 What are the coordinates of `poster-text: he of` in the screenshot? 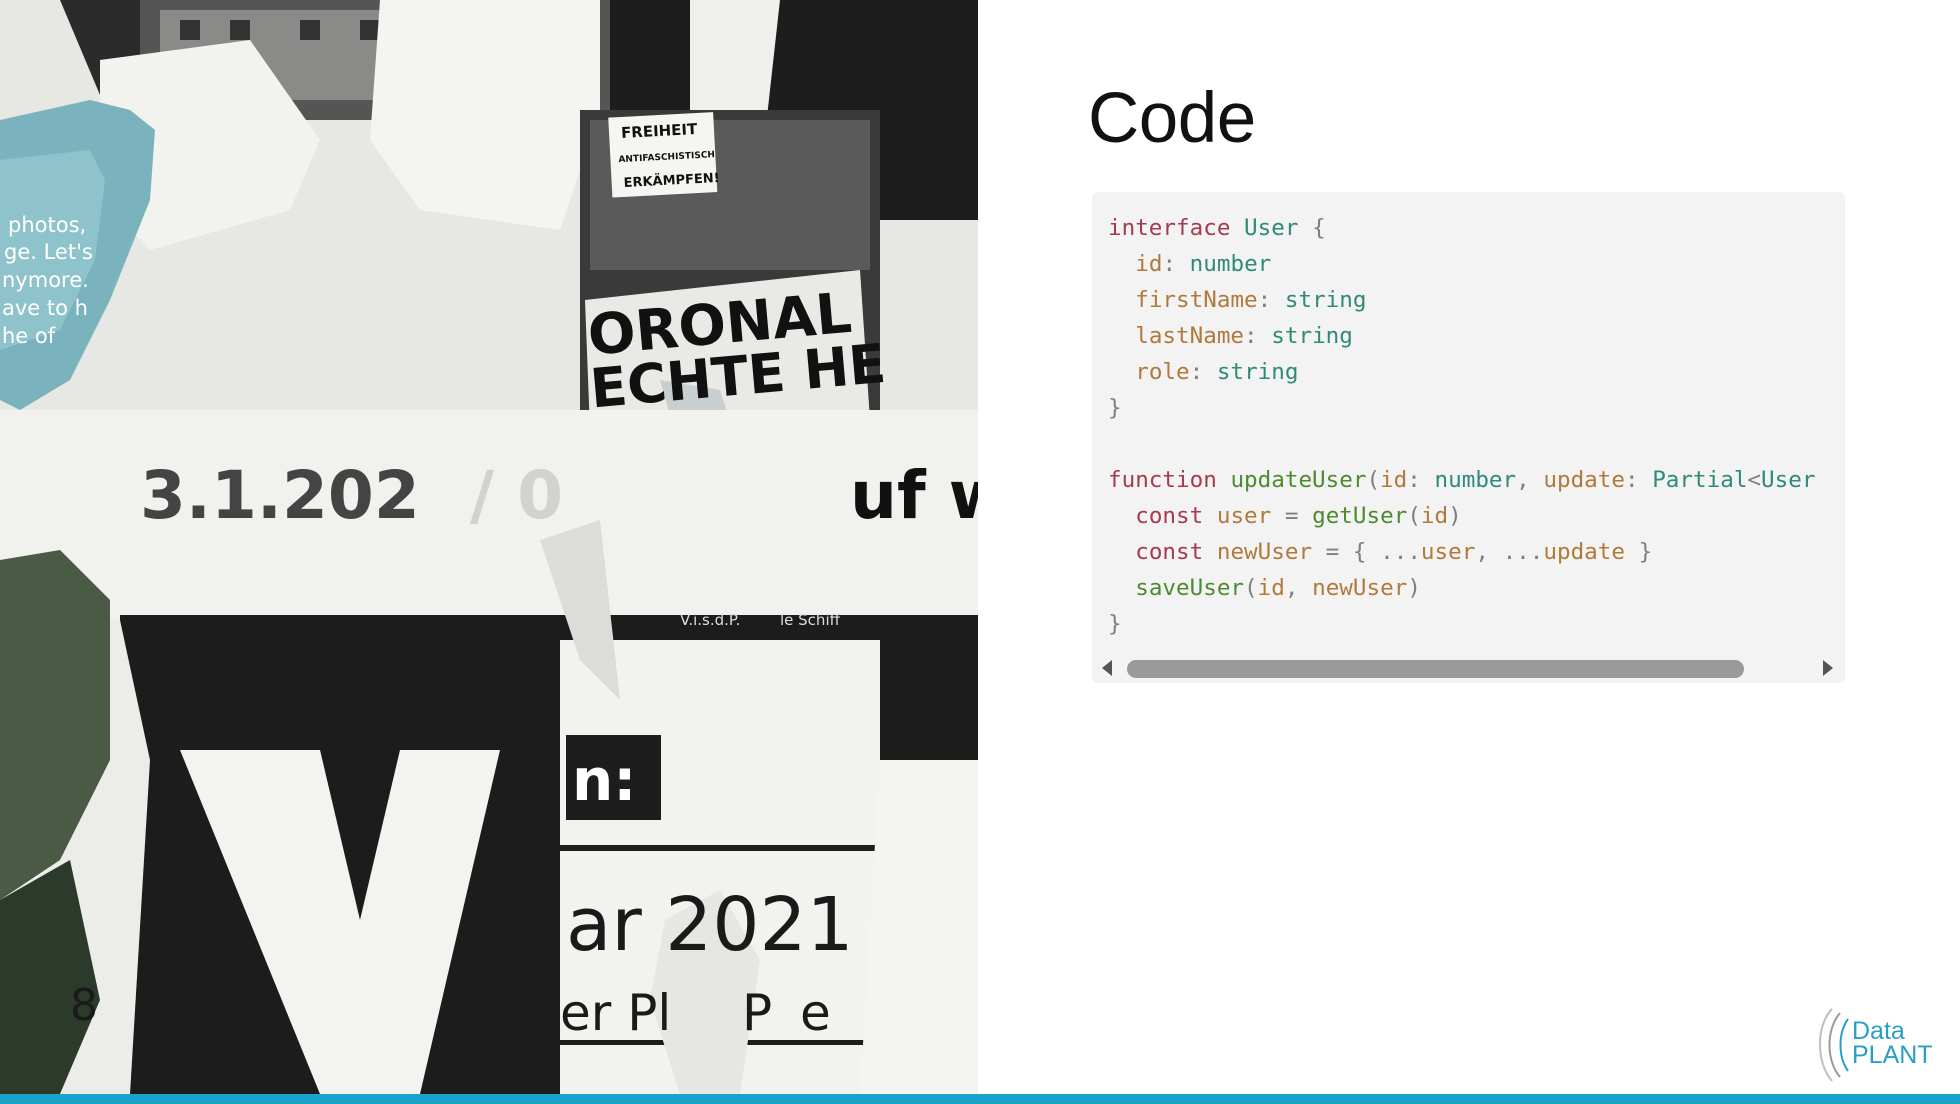 It's located at (29, 336).